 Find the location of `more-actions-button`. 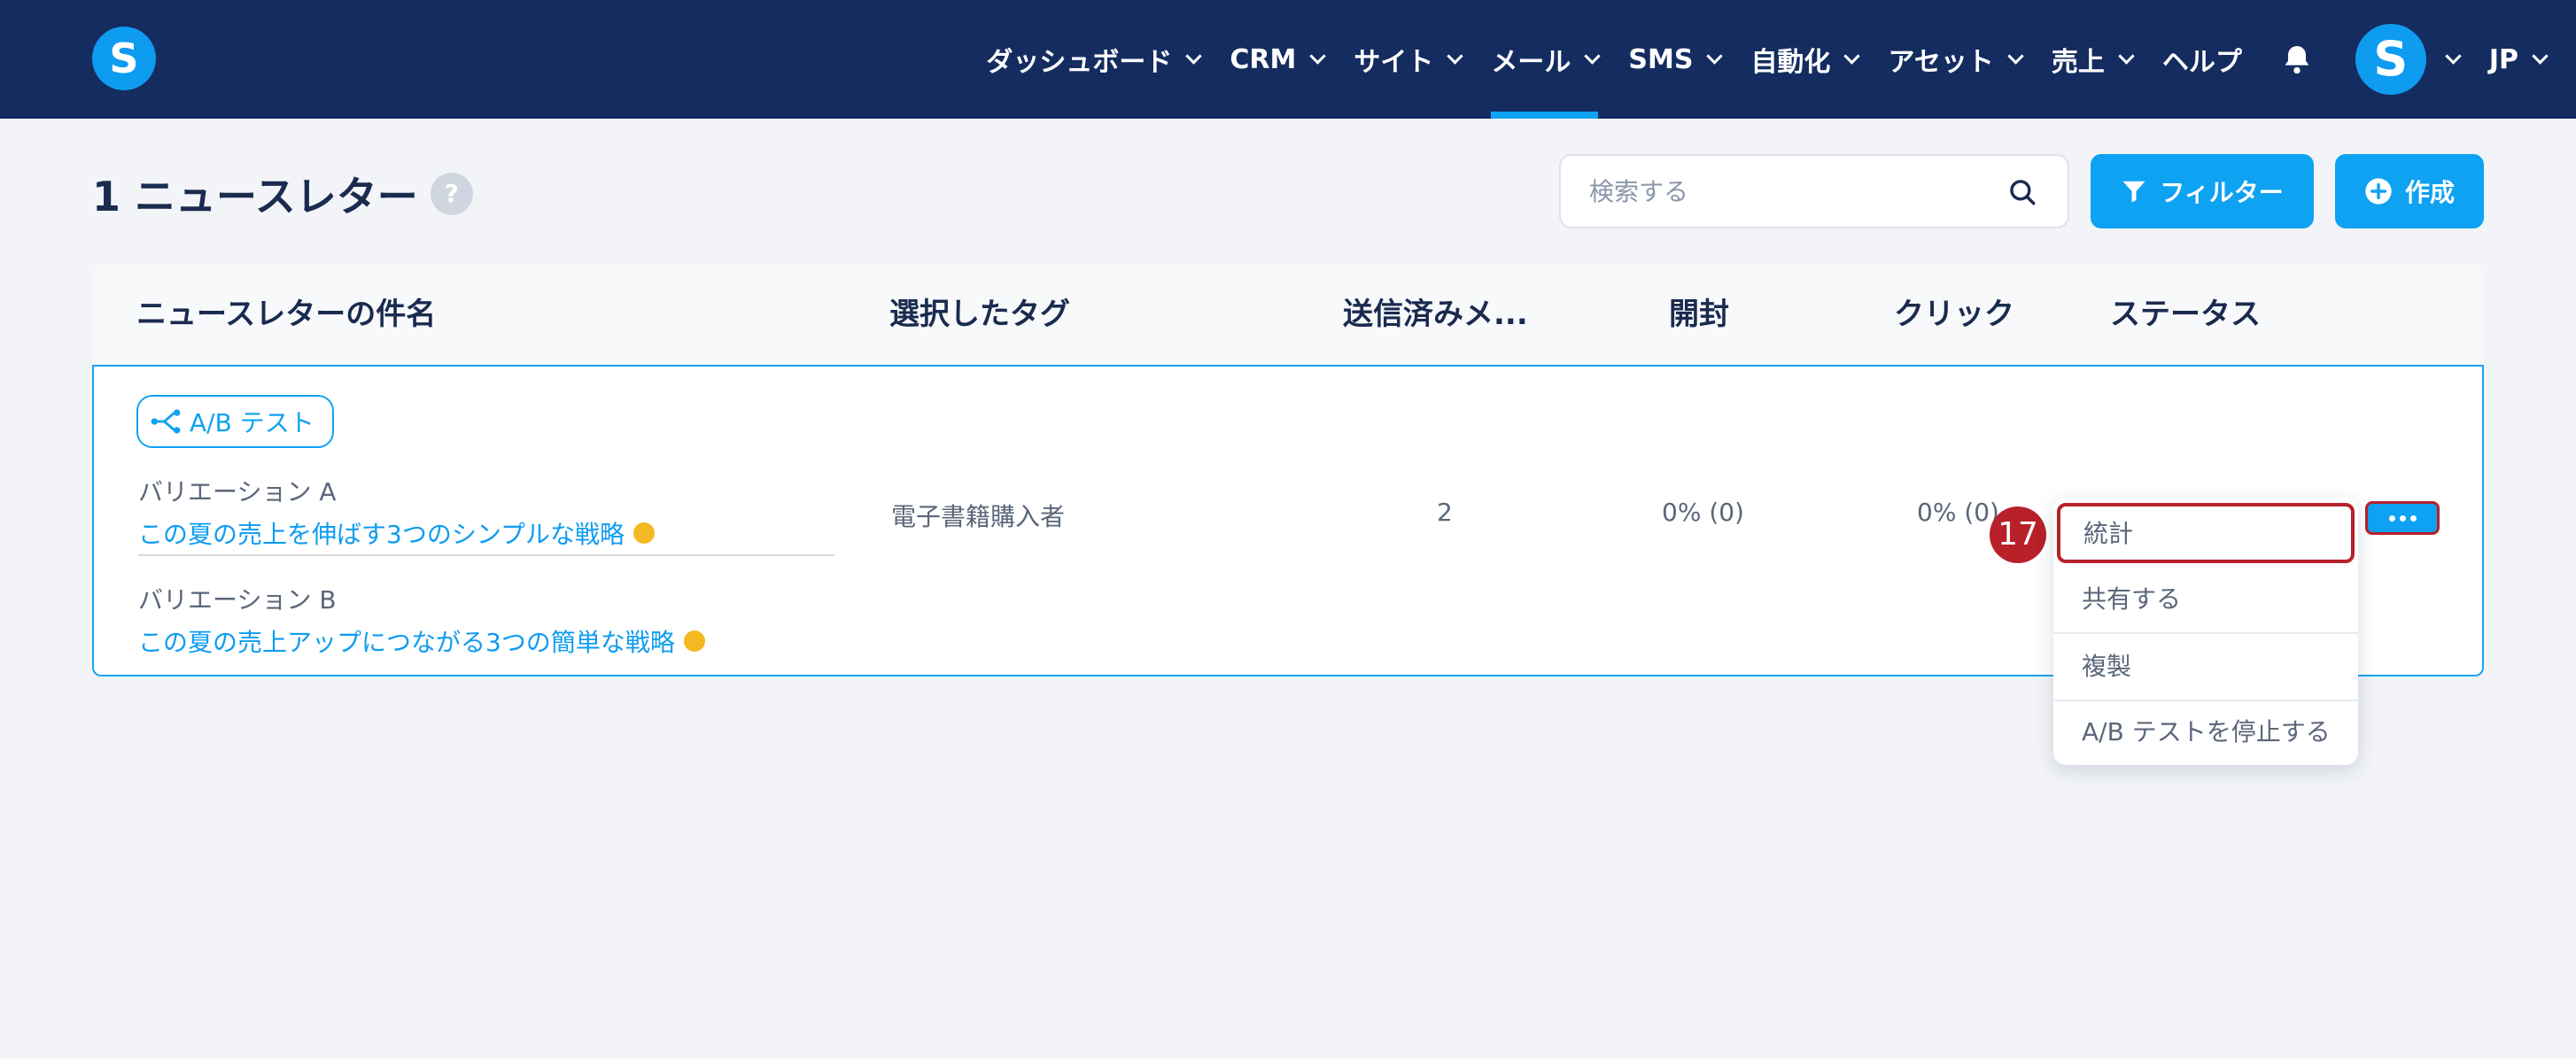

more-actions-button is located at coordinates (2402, 518).